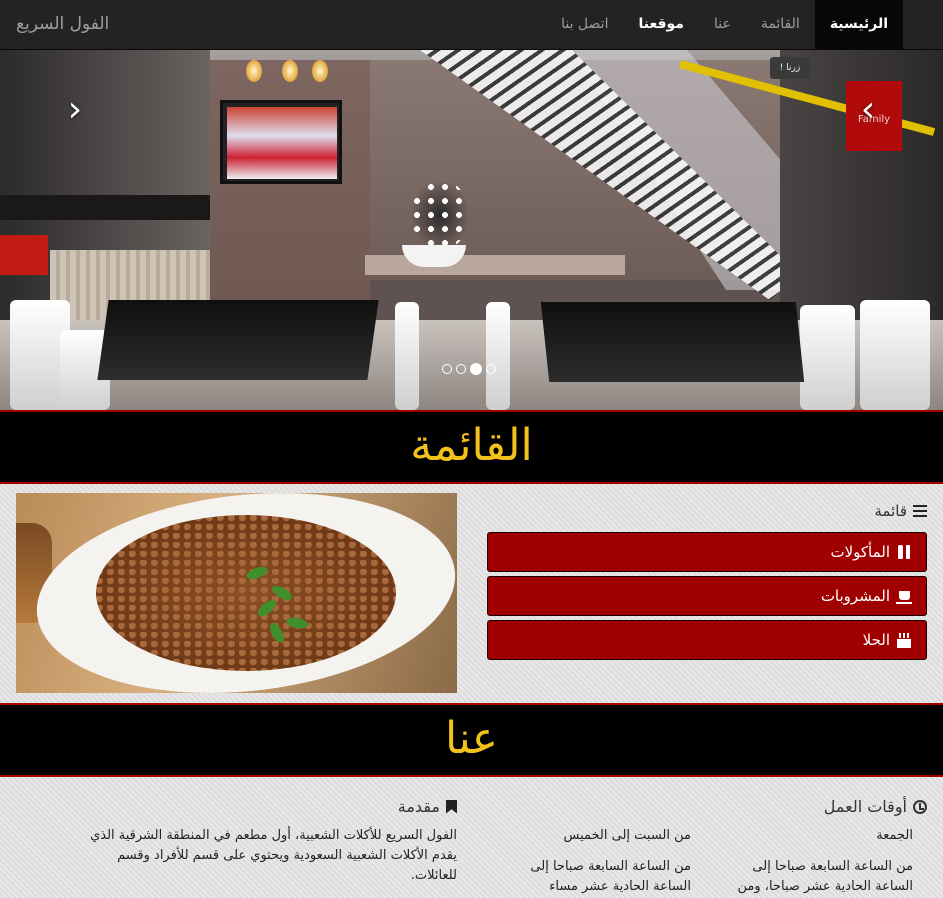 This screenshot has height=898, width=943. Describe the element at coordinates (471, 740) in the screenshot. I see `about-section-header: عنا` at that location.